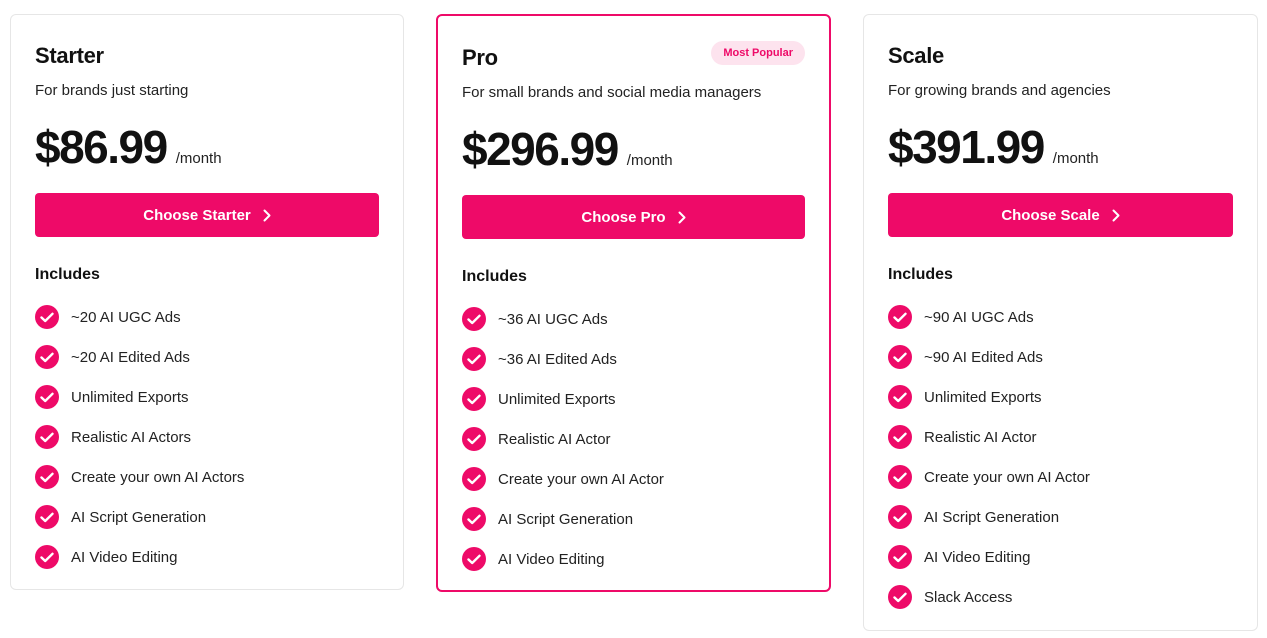 The height and width of the screenshot is (638, 1267). What do you see at coordinates (633, 149) in the screenshot?
I see `price-row: $296.99 /month` at bounding box center [633, 149].